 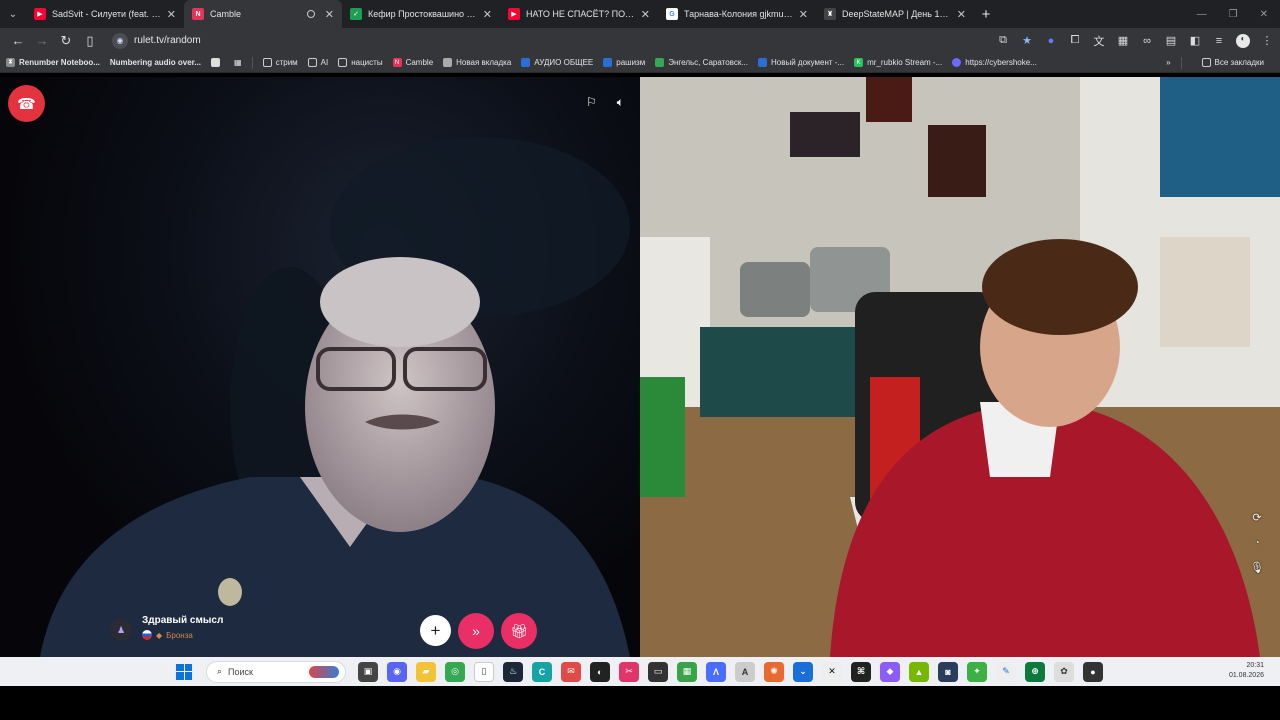 I want to click on local-video-controls: ⟳ ◔ 🎙︎, so click(x=1257, y=542).